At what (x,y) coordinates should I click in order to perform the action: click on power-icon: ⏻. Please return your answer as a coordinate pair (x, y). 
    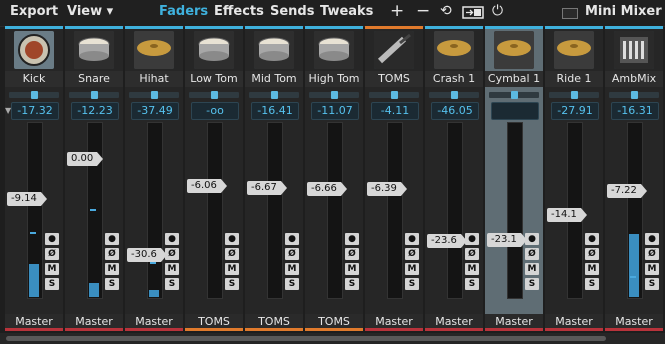
    Looking at the image, I should click on (497, 11).